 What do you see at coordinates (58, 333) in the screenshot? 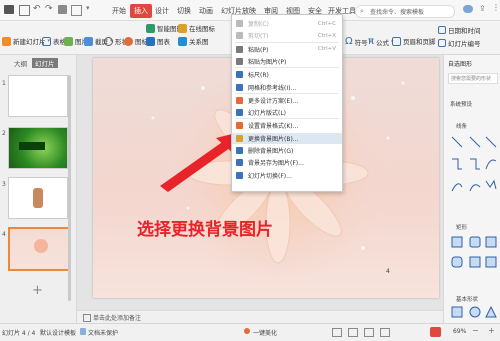
I see `theme-name: 默认设计模板` at bounding box center [58, 333].